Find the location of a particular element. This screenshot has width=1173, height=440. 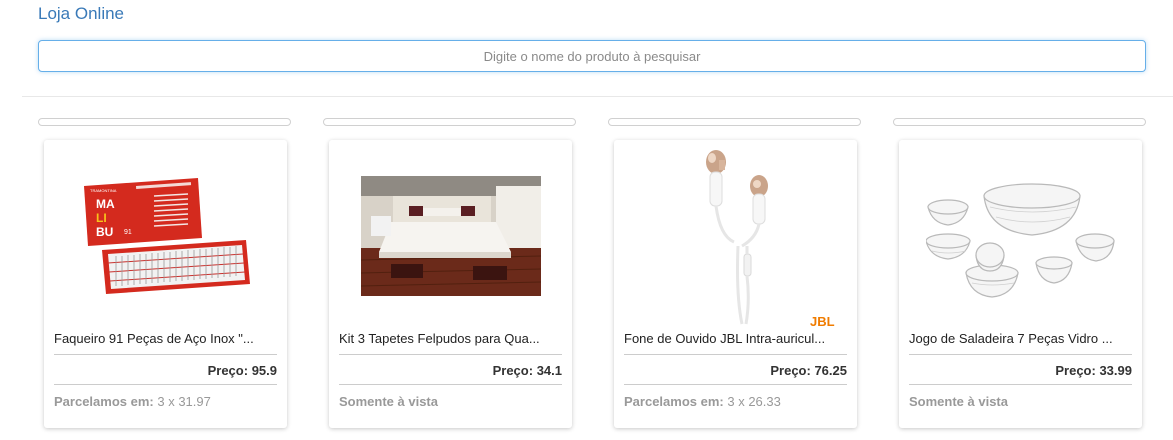

svg-text: TRAMONTINA is located at coordinates (103, 190).